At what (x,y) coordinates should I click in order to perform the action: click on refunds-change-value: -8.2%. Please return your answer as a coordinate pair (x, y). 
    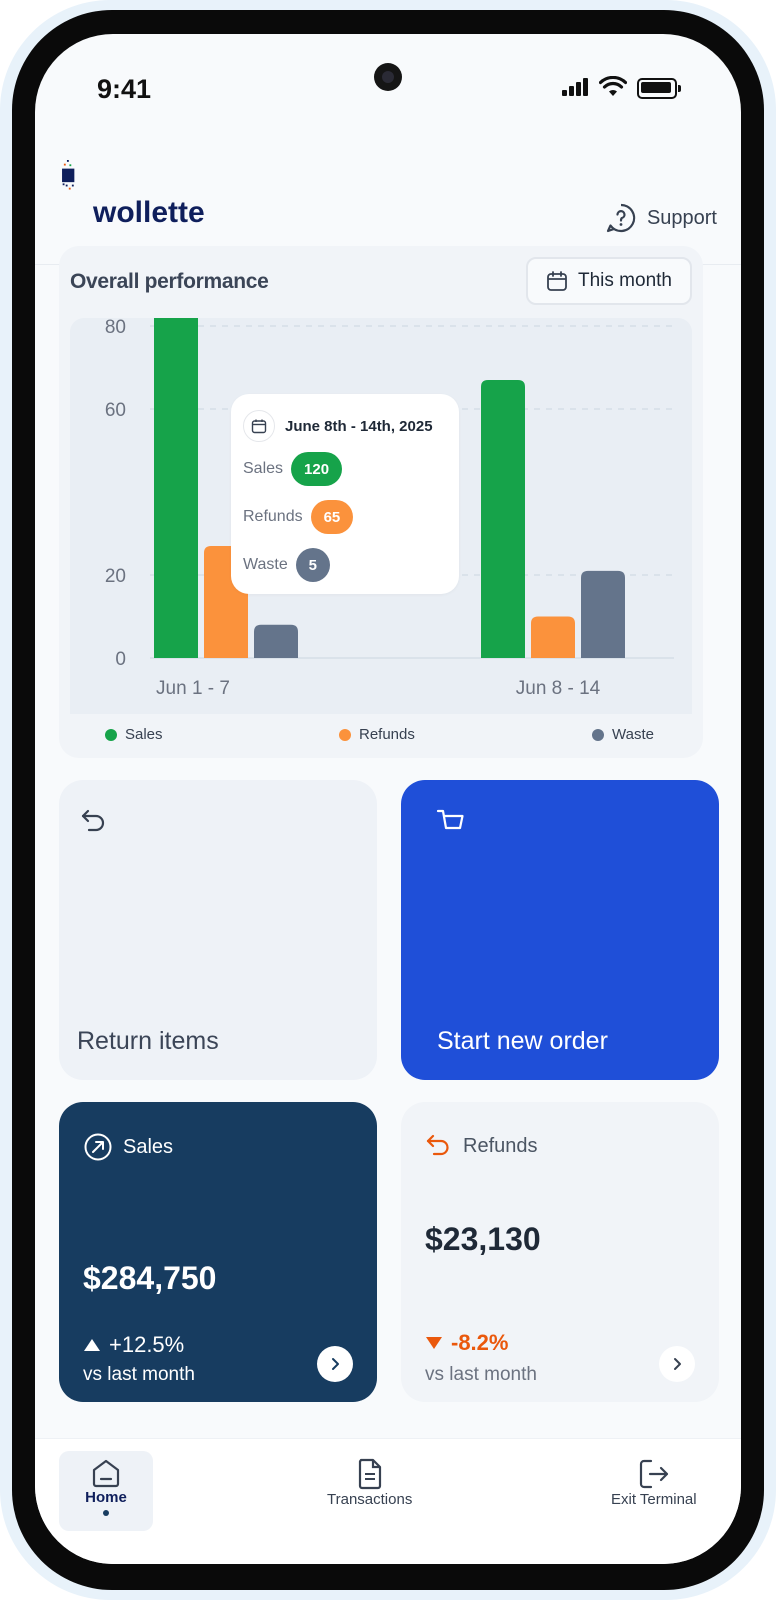
    Looking at the image, I should click on (480, 1342).